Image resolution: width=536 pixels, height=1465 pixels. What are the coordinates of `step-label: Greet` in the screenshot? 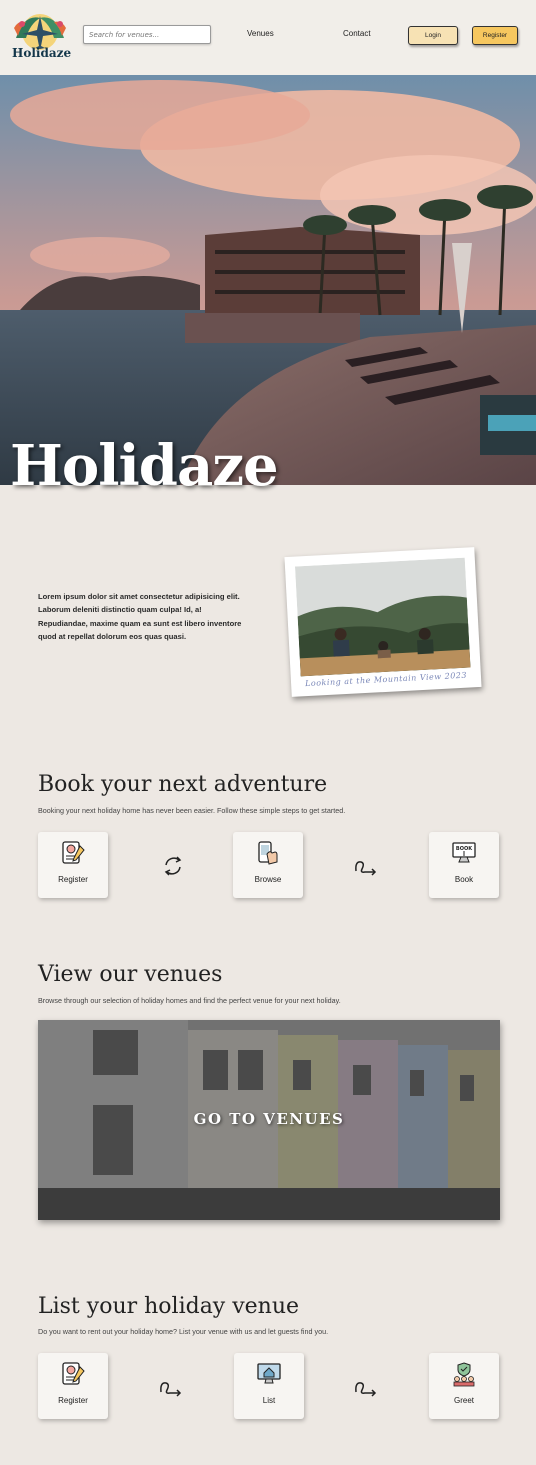 It's located at (463, 1400).